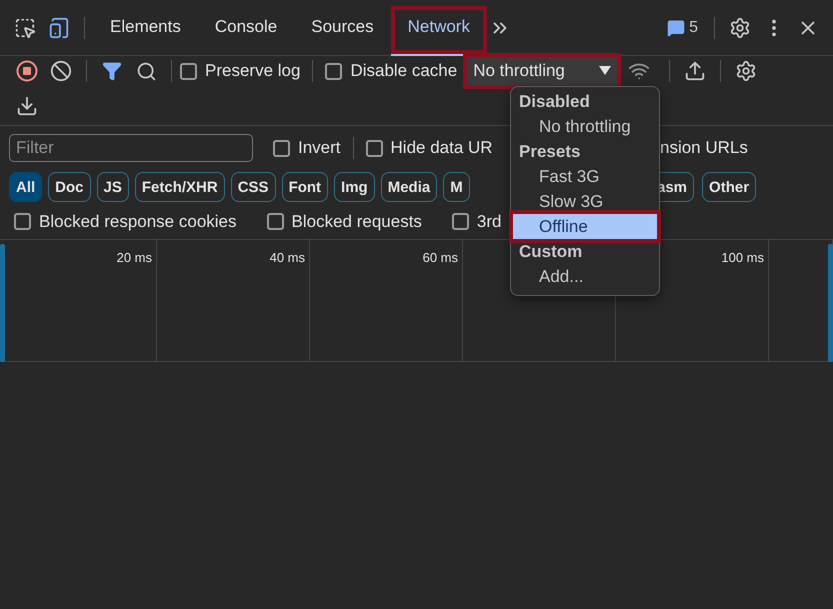  Describe the element at coordinates (693, 27) in the screenshot. I see `message-count: 5` at that location.